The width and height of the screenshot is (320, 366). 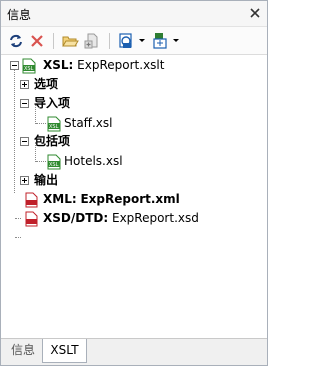 I want to click on root-filename: ExpReport.xslt, so click(x=121, y=65).